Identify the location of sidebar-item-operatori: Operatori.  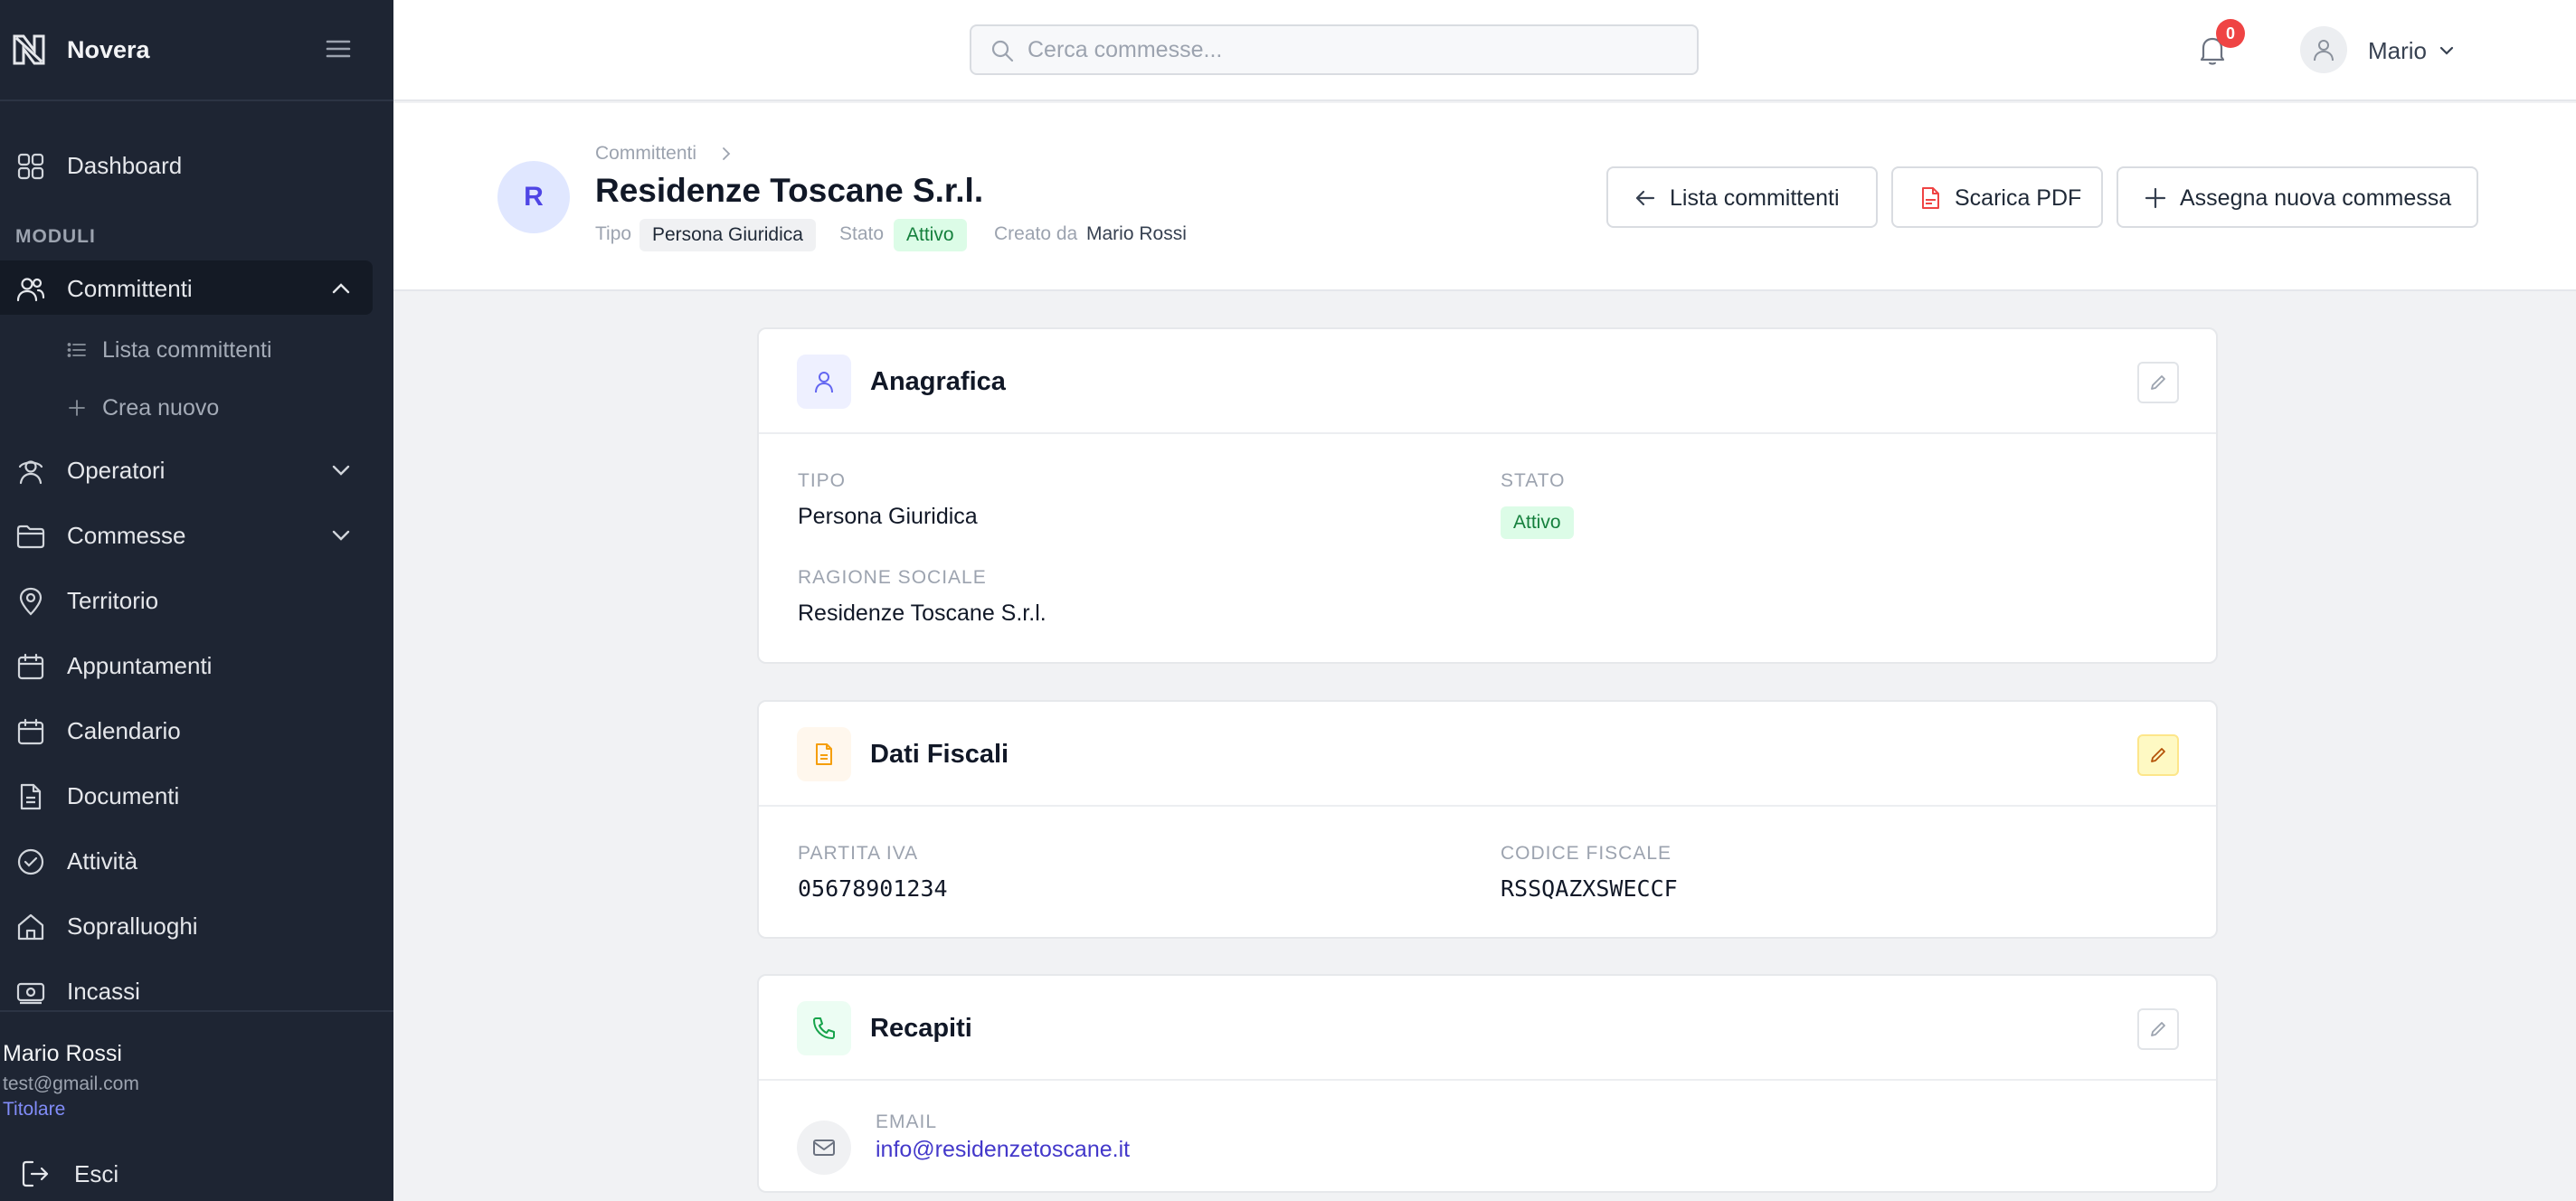
(196, 469).